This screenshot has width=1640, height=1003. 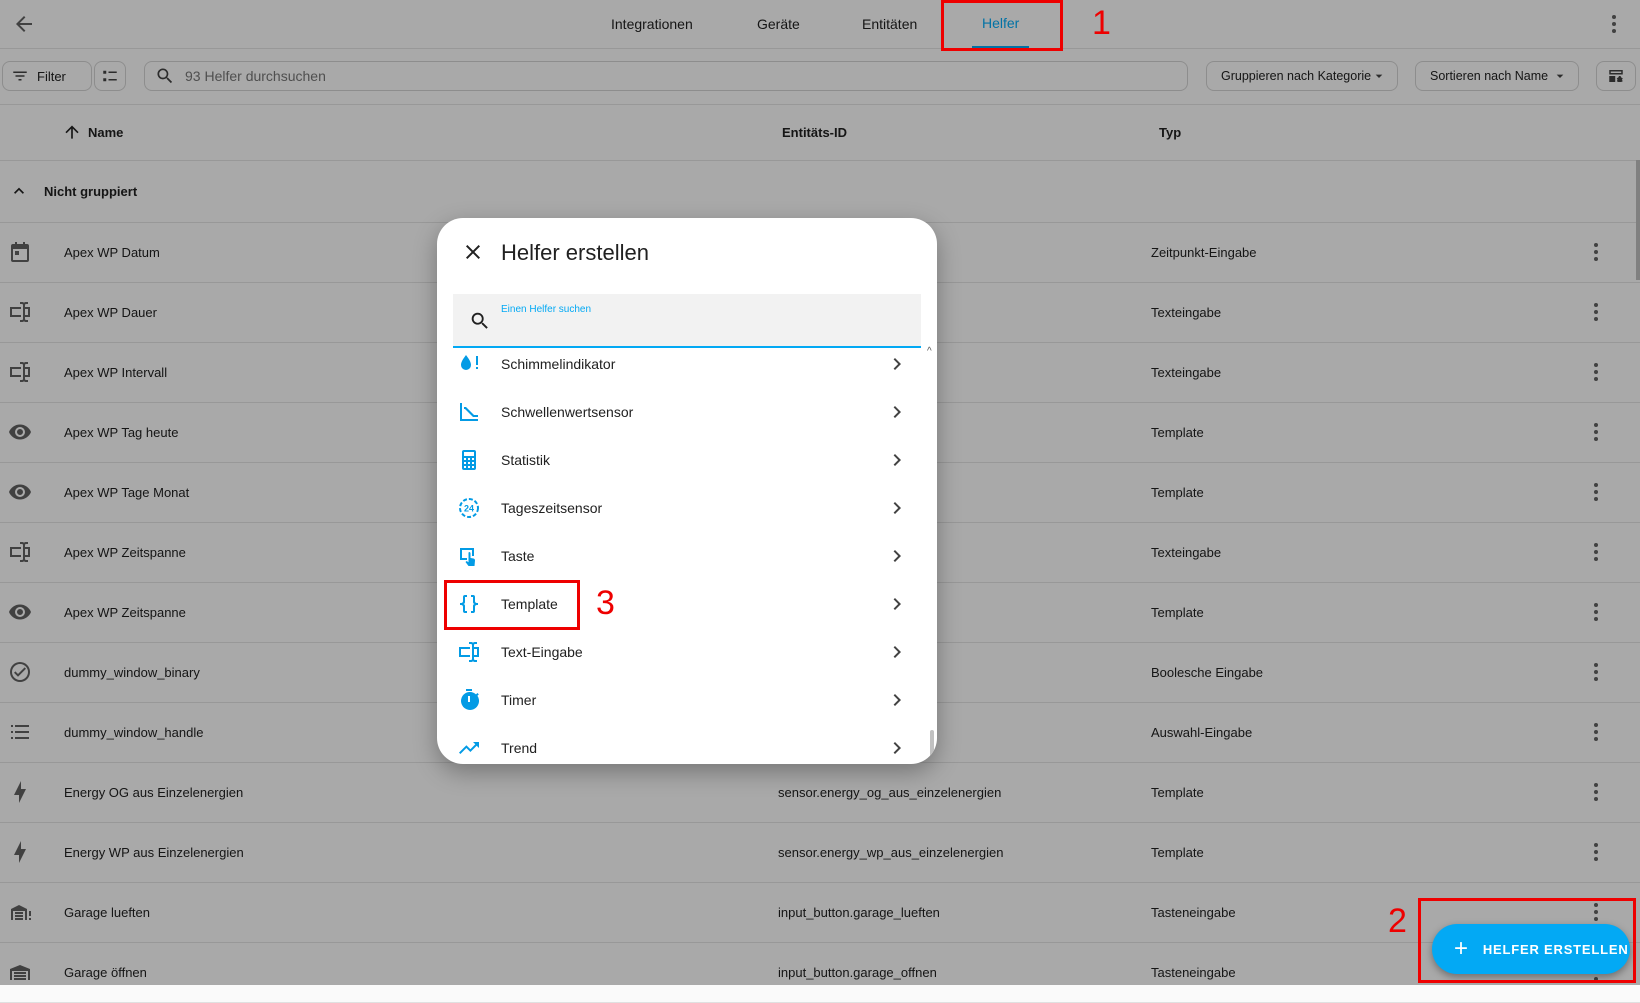 I want to click on annotation-label-1: 1, so click(x=1101, y=23).